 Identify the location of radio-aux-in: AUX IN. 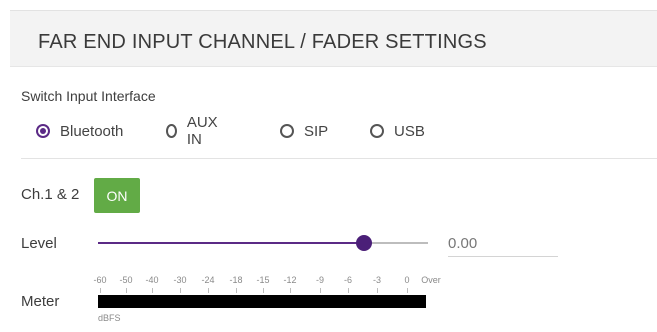
(193, 131).